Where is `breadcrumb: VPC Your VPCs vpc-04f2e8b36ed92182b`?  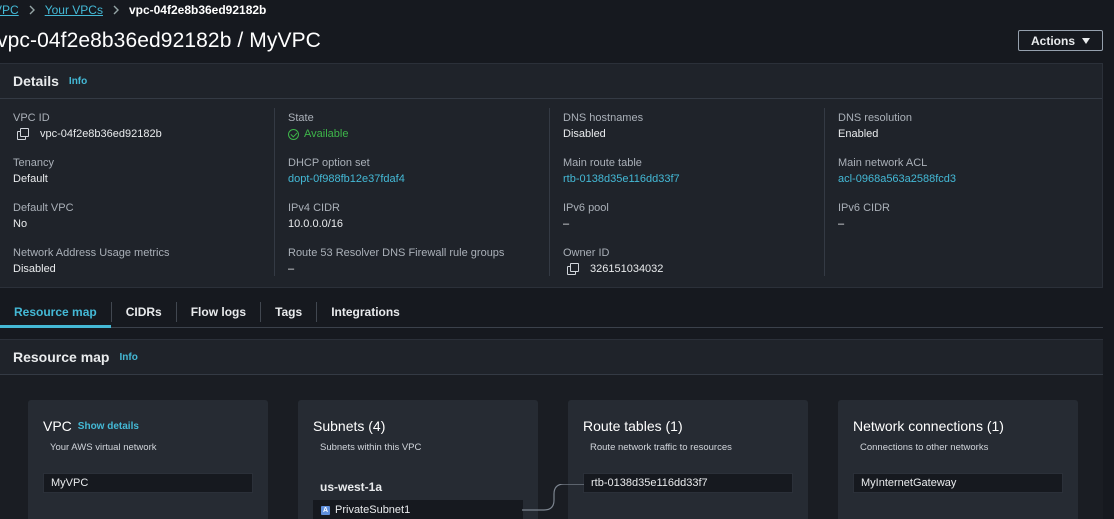 breadcrumb: VPC Your VPCs vpc-04f2e8b36ed92182b is located at coordinates (133, 10).